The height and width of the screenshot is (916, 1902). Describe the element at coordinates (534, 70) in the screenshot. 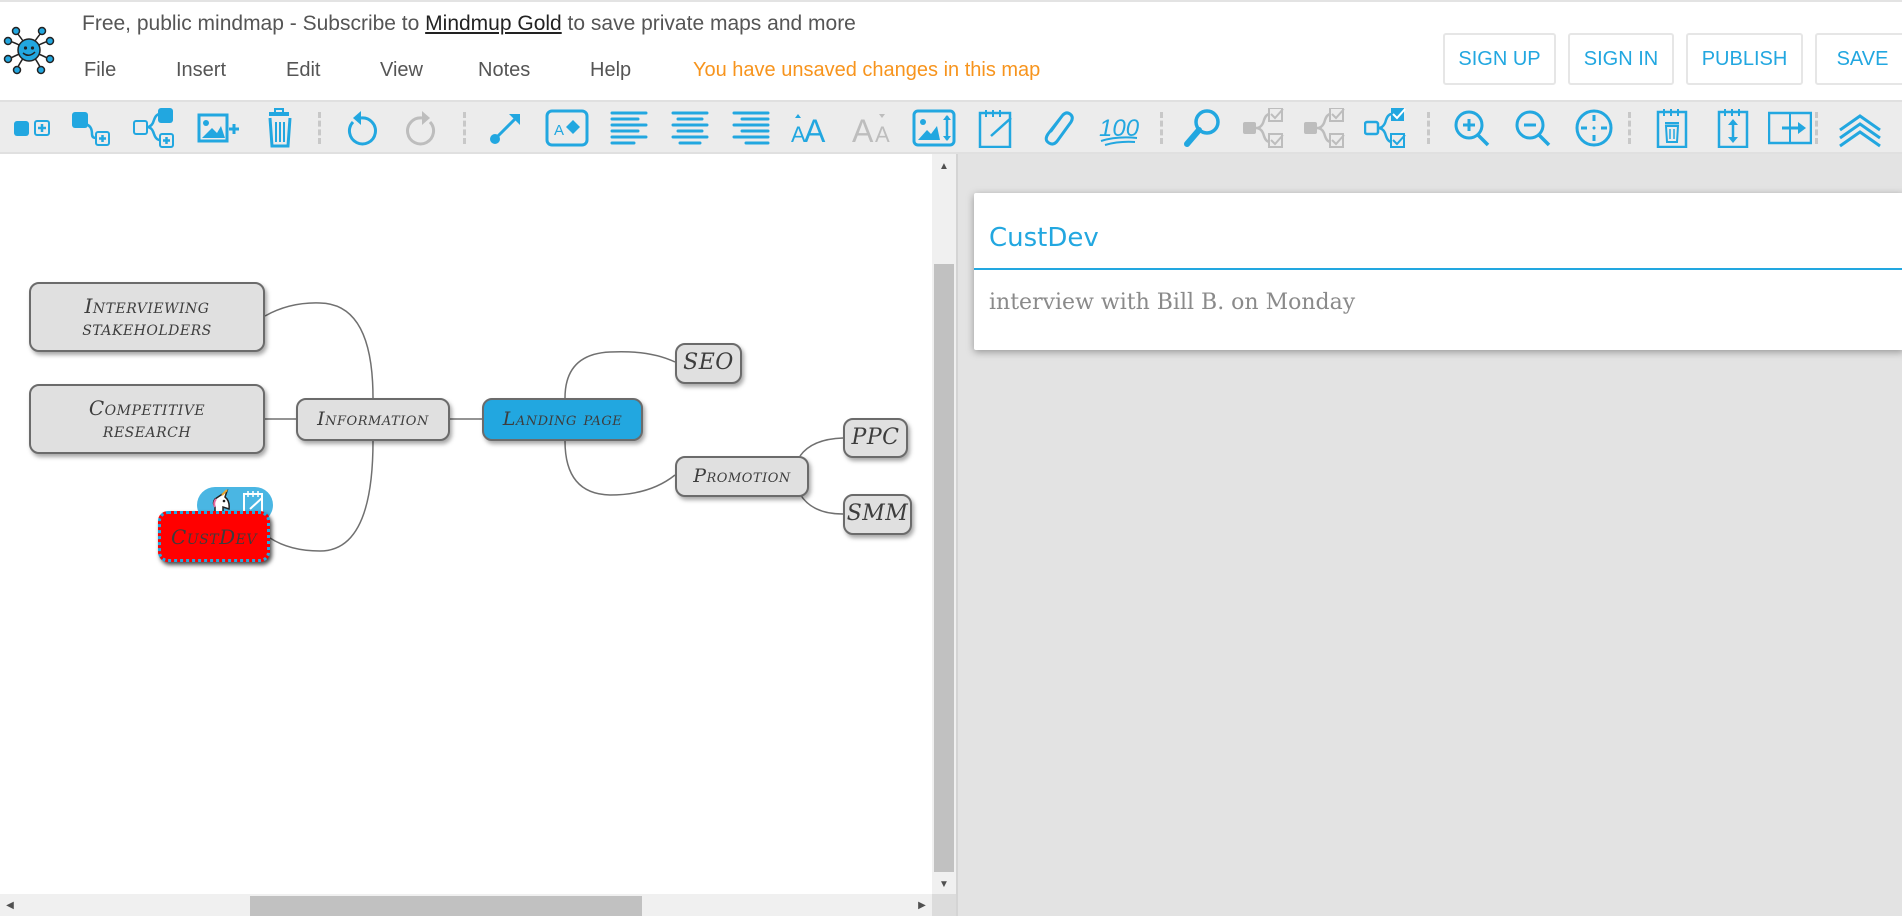

I see `menu-notes: Notes` at that location.